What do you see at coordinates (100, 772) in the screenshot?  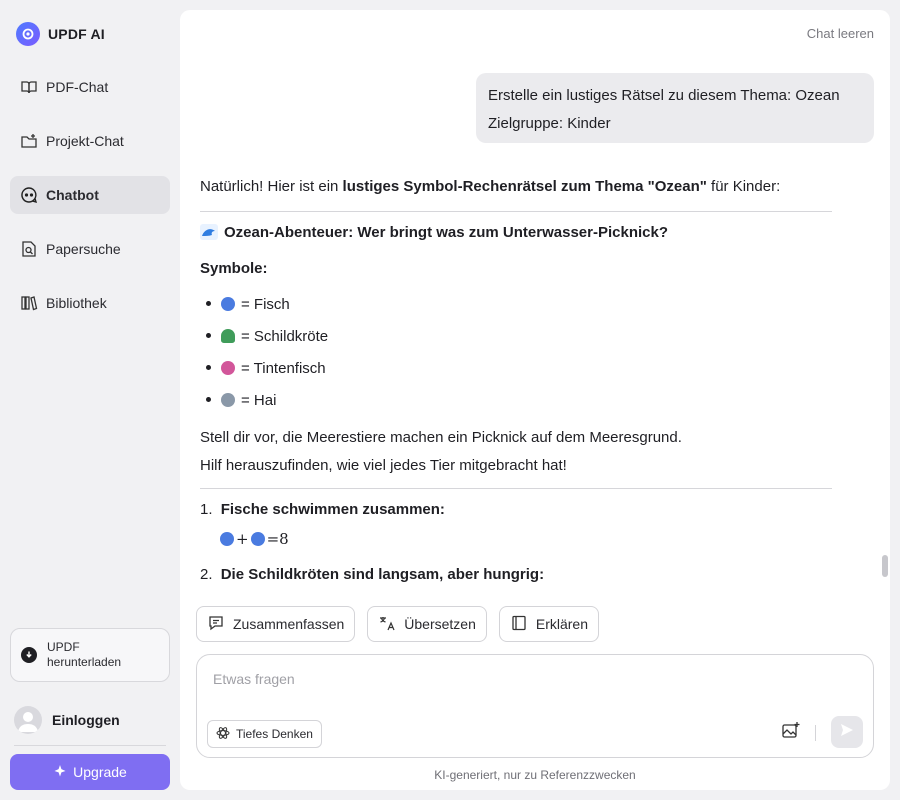 I see `upgrade-label: Upgrade` at bounding box center [100, 772].